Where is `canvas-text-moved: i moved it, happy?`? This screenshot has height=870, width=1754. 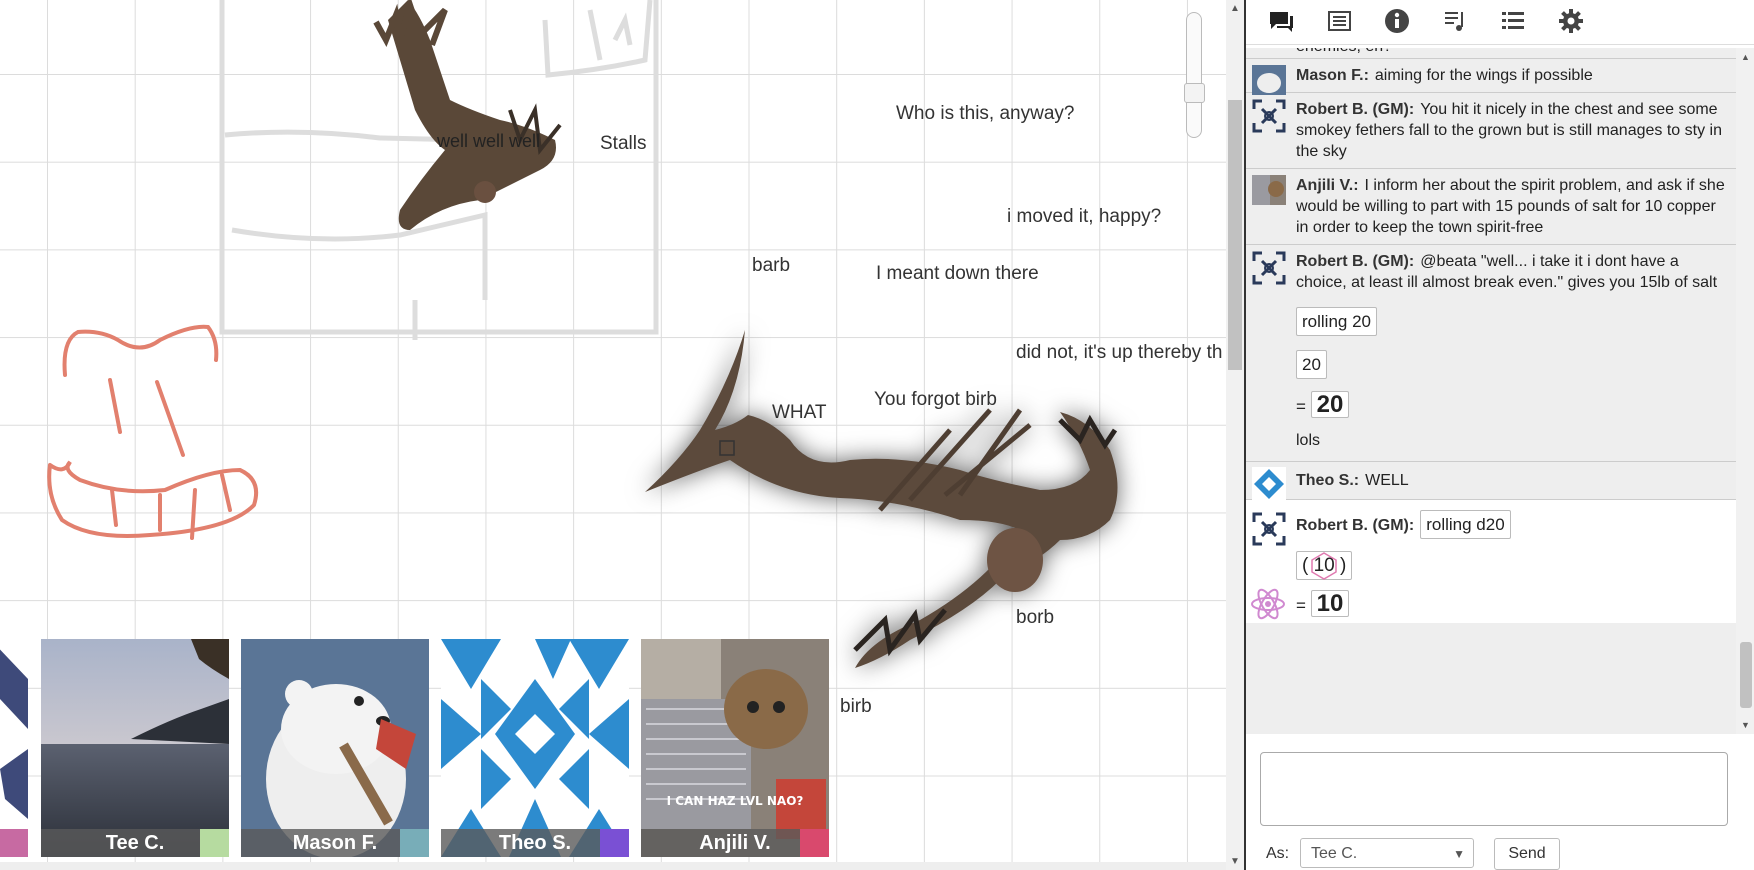 canvas-text-moved: i moved it, happy? is located at coordinates (1084, 217).